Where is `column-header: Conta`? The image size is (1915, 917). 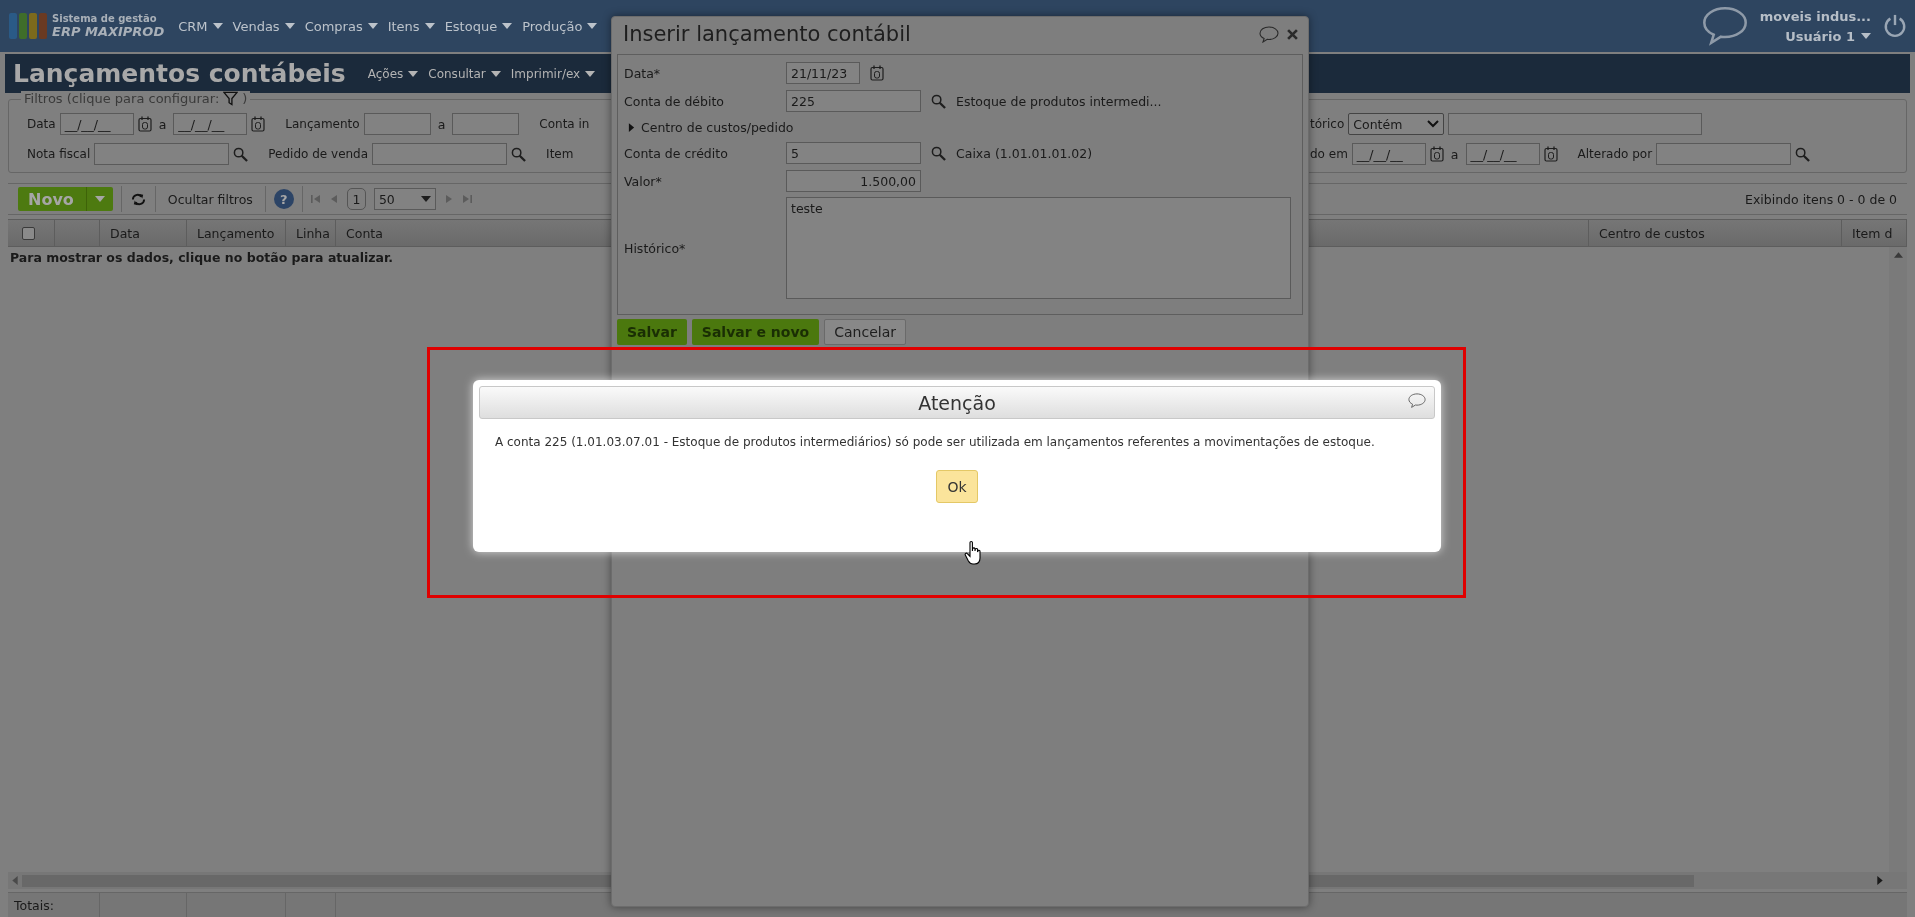 column-header: Conta is located at coordinates (364, 233).